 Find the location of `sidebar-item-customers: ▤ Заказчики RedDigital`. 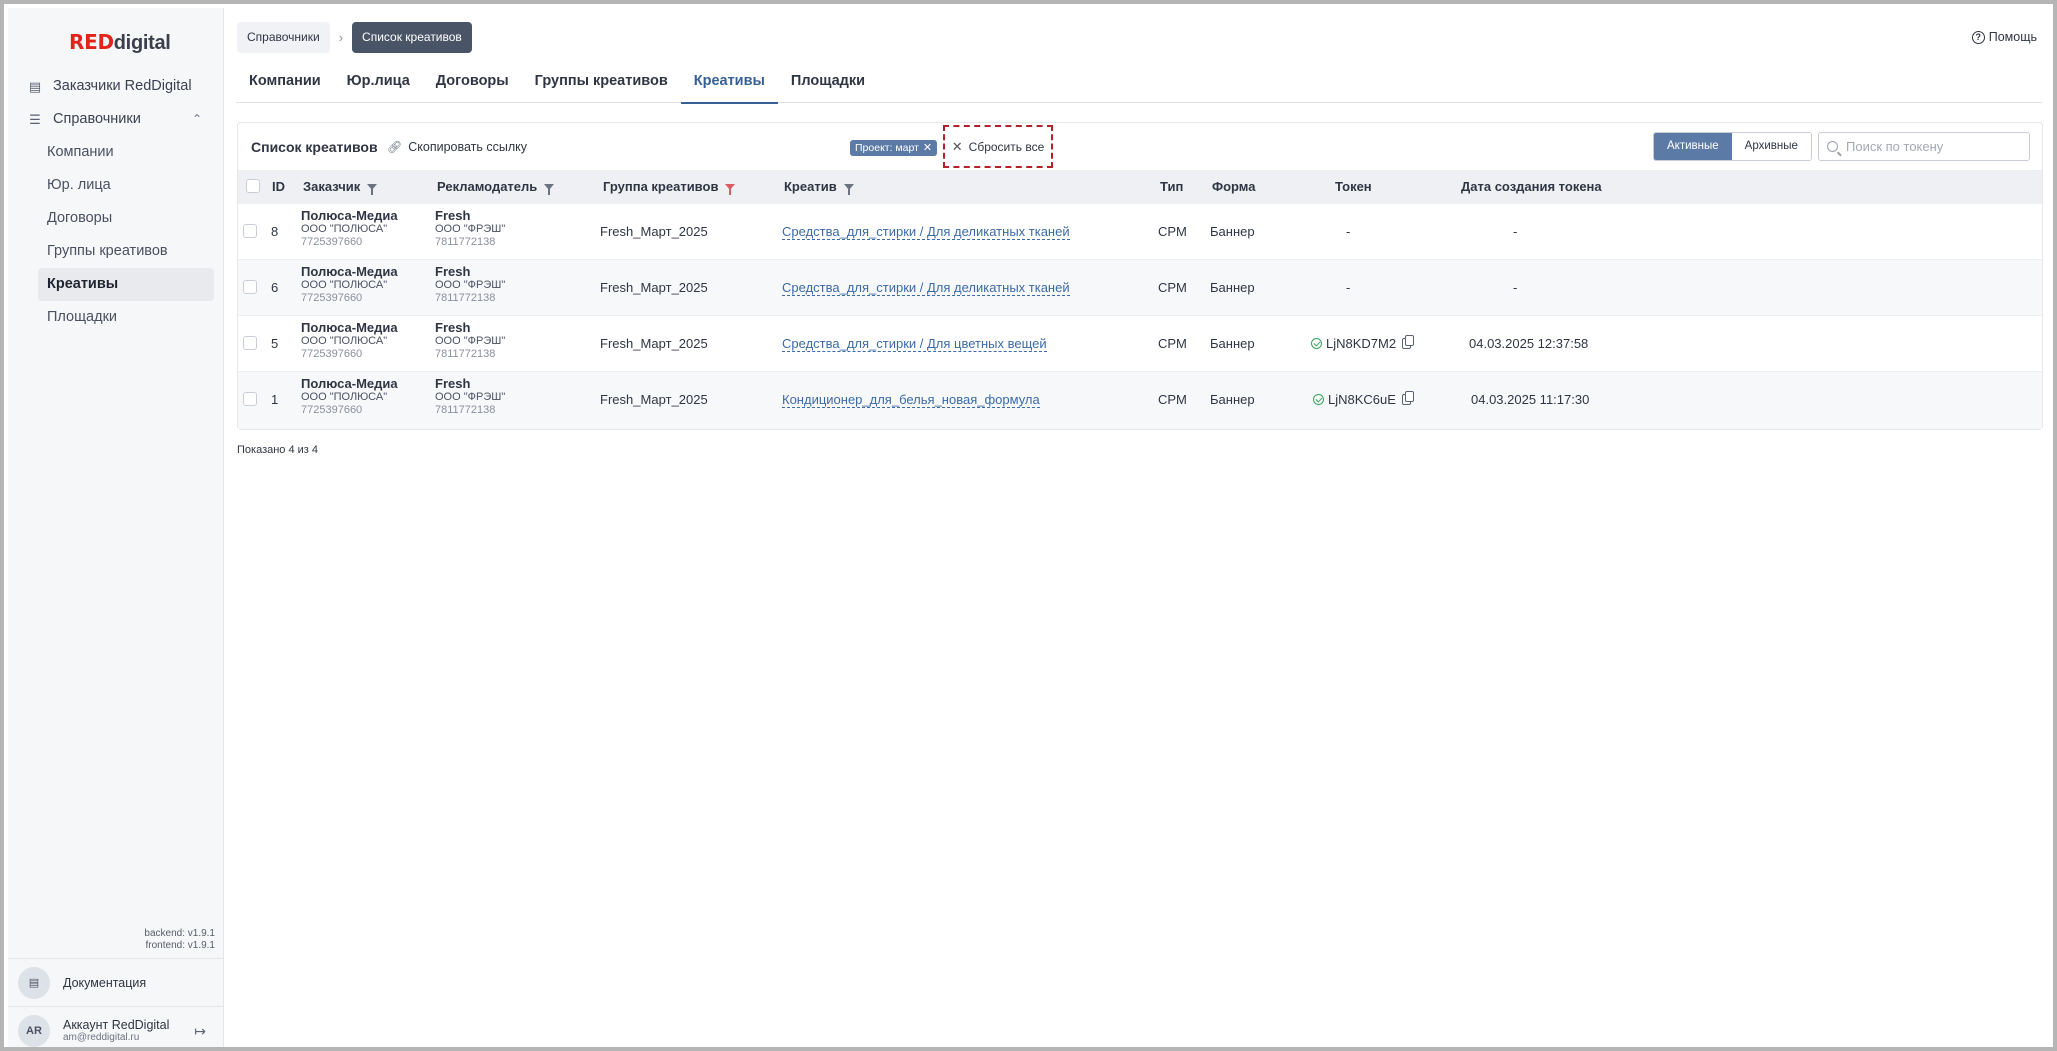

sidebar-item-customers: ▤ Заказчики RedDigital is located at coordinates (116, 86).